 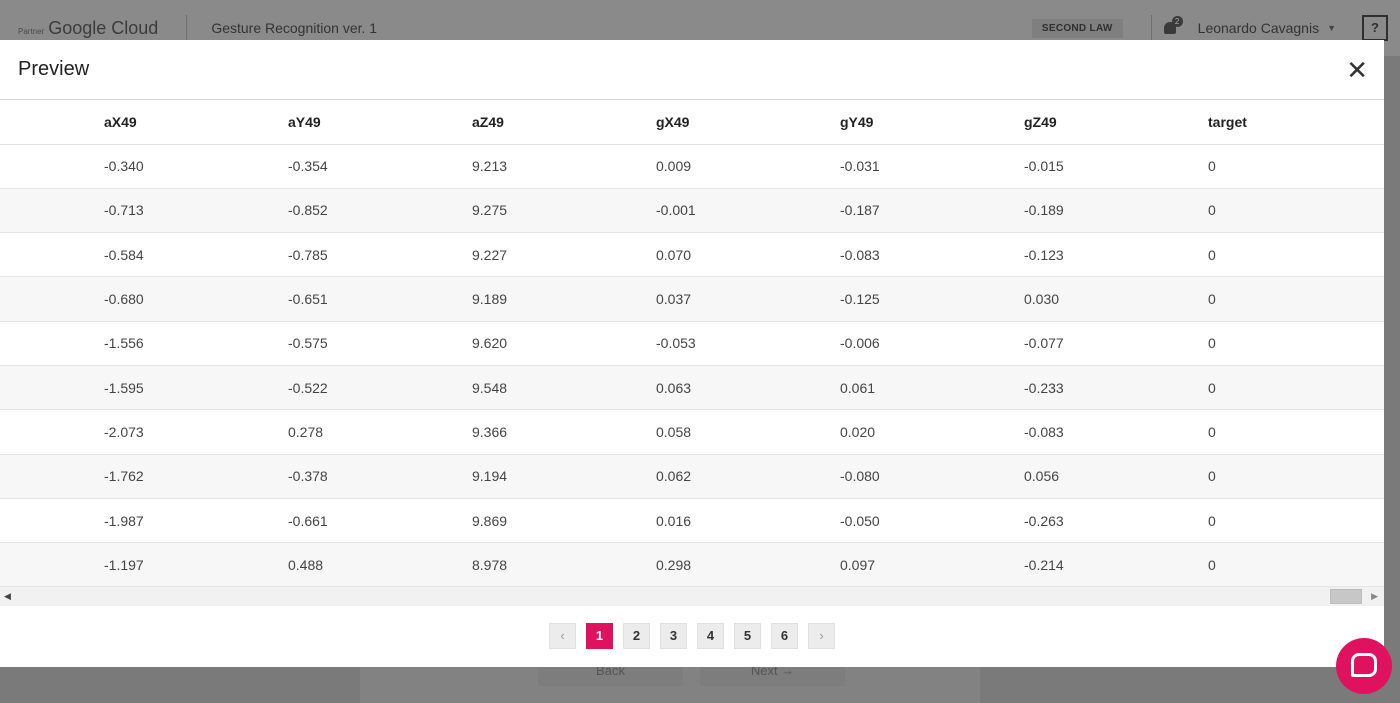 I want to click on notification-bell-icon: 2, so click(x=1176, y=27).